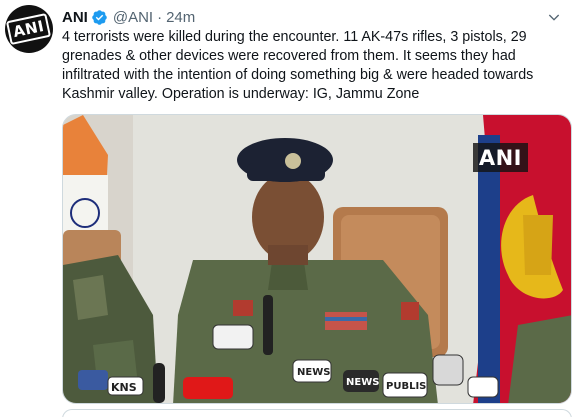  Describe the element at coordinates (554, 17) in the screenshot. I see `chevron-down-icon` at that location.